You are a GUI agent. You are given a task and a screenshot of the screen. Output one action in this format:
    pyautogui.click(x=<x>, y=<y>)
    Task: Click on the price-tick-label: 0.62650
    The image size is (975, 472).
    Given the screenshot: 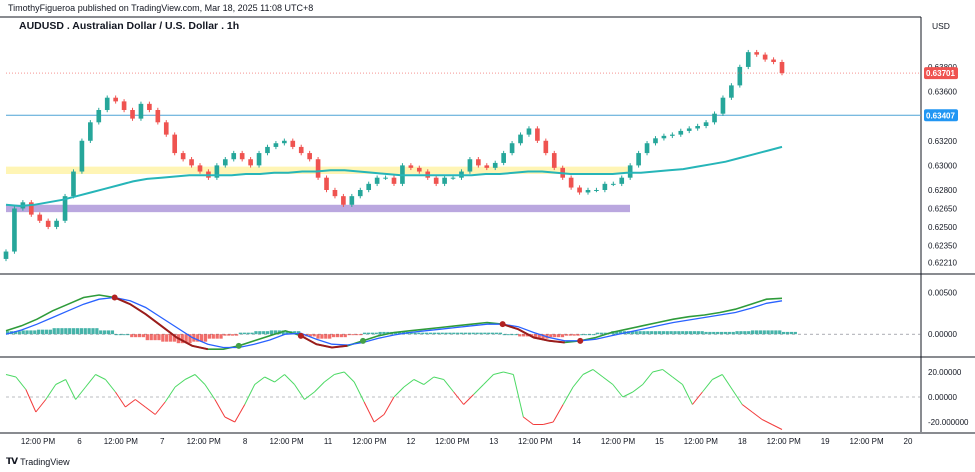 What is the action you would take?
    pyautogui.click(x=942, y=208)
    